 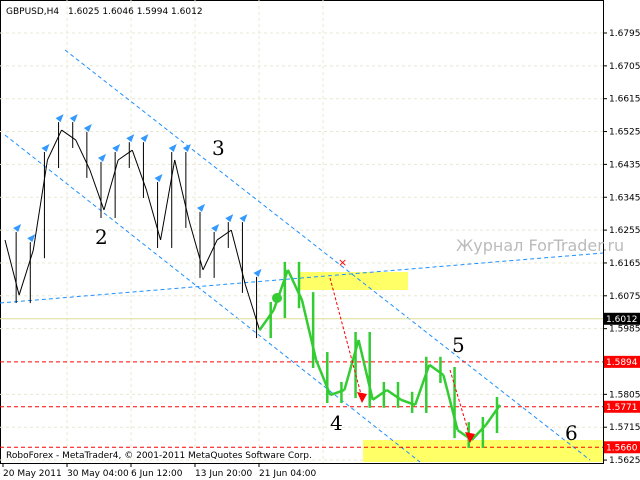 What do you see at coordinates (622, 320) in the screenshot?
I see `current-price-label: 1.6012` at bounding box center [622, 320].